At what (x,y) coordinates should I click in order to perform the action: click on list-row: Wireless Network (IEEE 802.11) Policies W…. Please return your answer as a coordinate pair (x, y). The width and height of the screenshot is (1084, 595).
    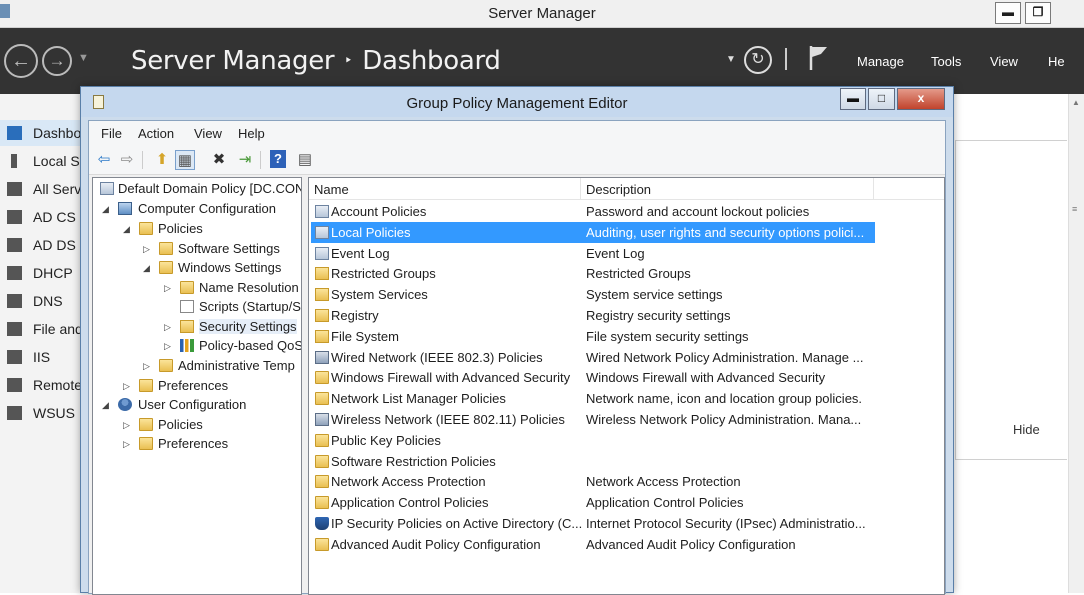
    Looking at the image, I should click on (593, 419).